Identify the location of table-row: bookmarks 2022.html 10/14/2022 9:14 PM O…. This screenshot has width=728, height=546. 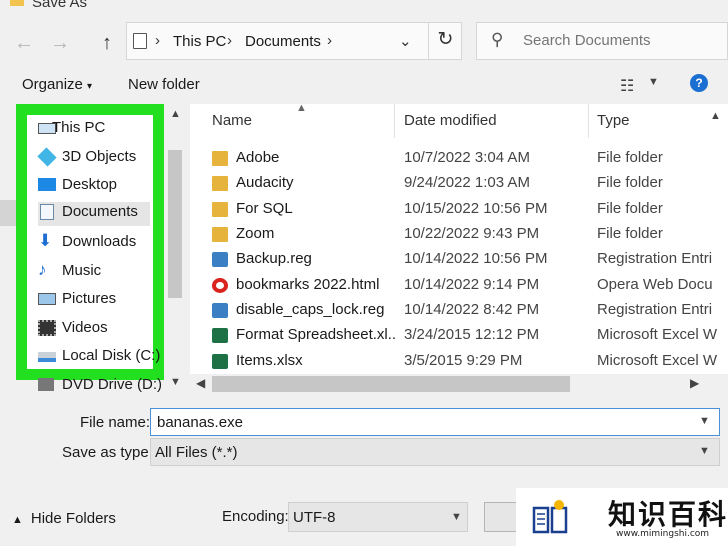
(459, 286).